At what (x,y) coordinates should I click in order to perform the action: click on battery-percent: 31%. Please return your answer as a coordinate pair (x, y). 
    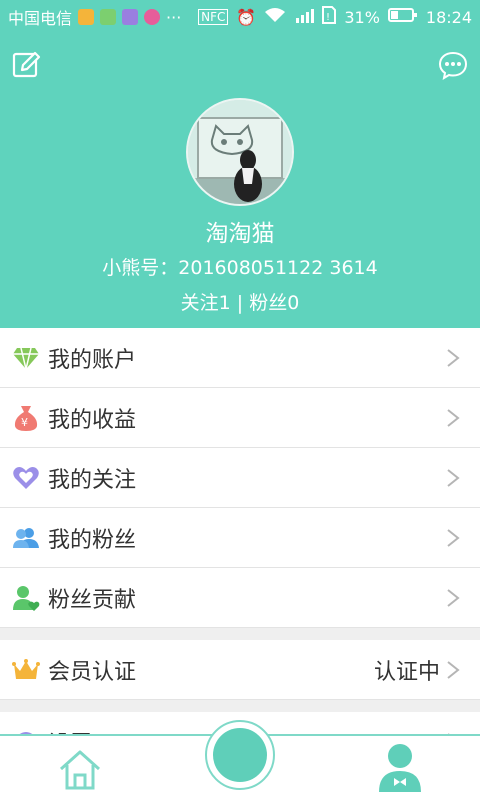
    Looking at the image, I should click on (362, 17).